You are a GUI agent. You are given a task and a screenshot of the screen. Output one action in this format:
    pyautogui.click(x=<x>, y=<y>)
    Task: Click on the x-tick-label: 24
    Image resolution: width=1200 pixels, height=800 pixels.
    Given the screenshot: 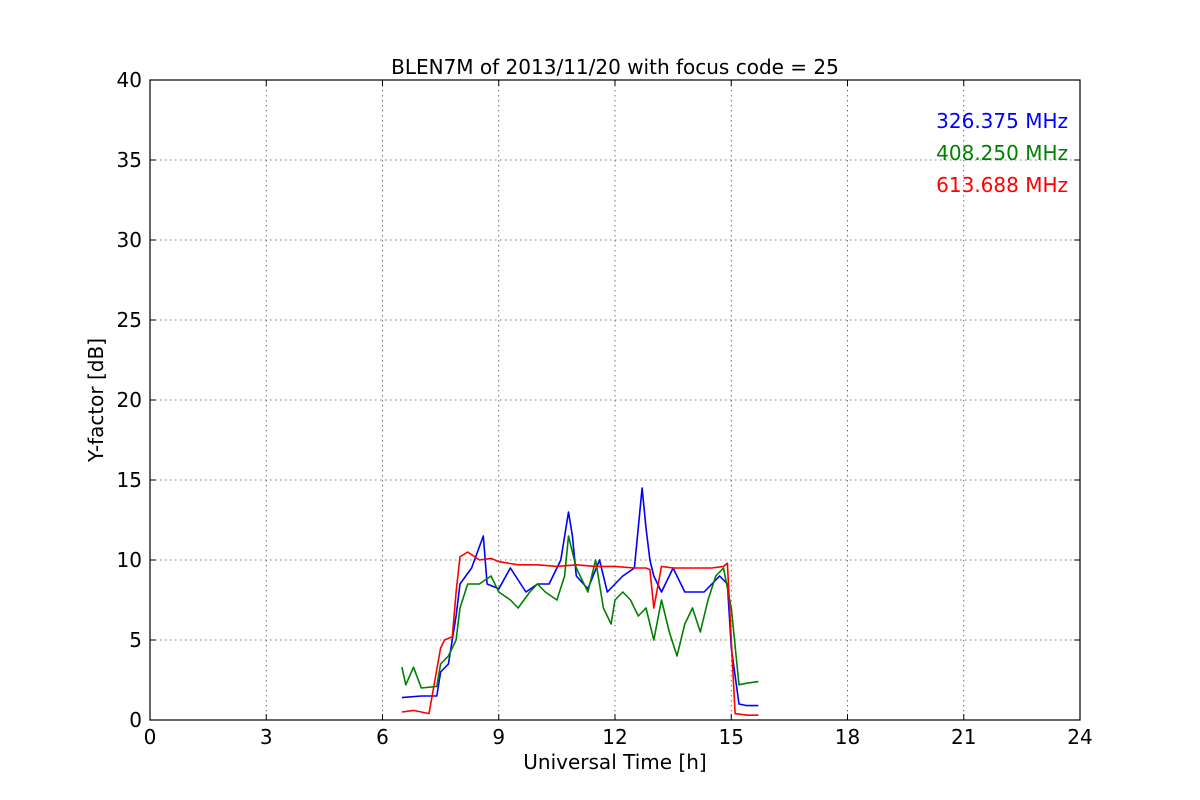 What is the action you would take?
    pyautogui.click(x=1079, y=737)
    